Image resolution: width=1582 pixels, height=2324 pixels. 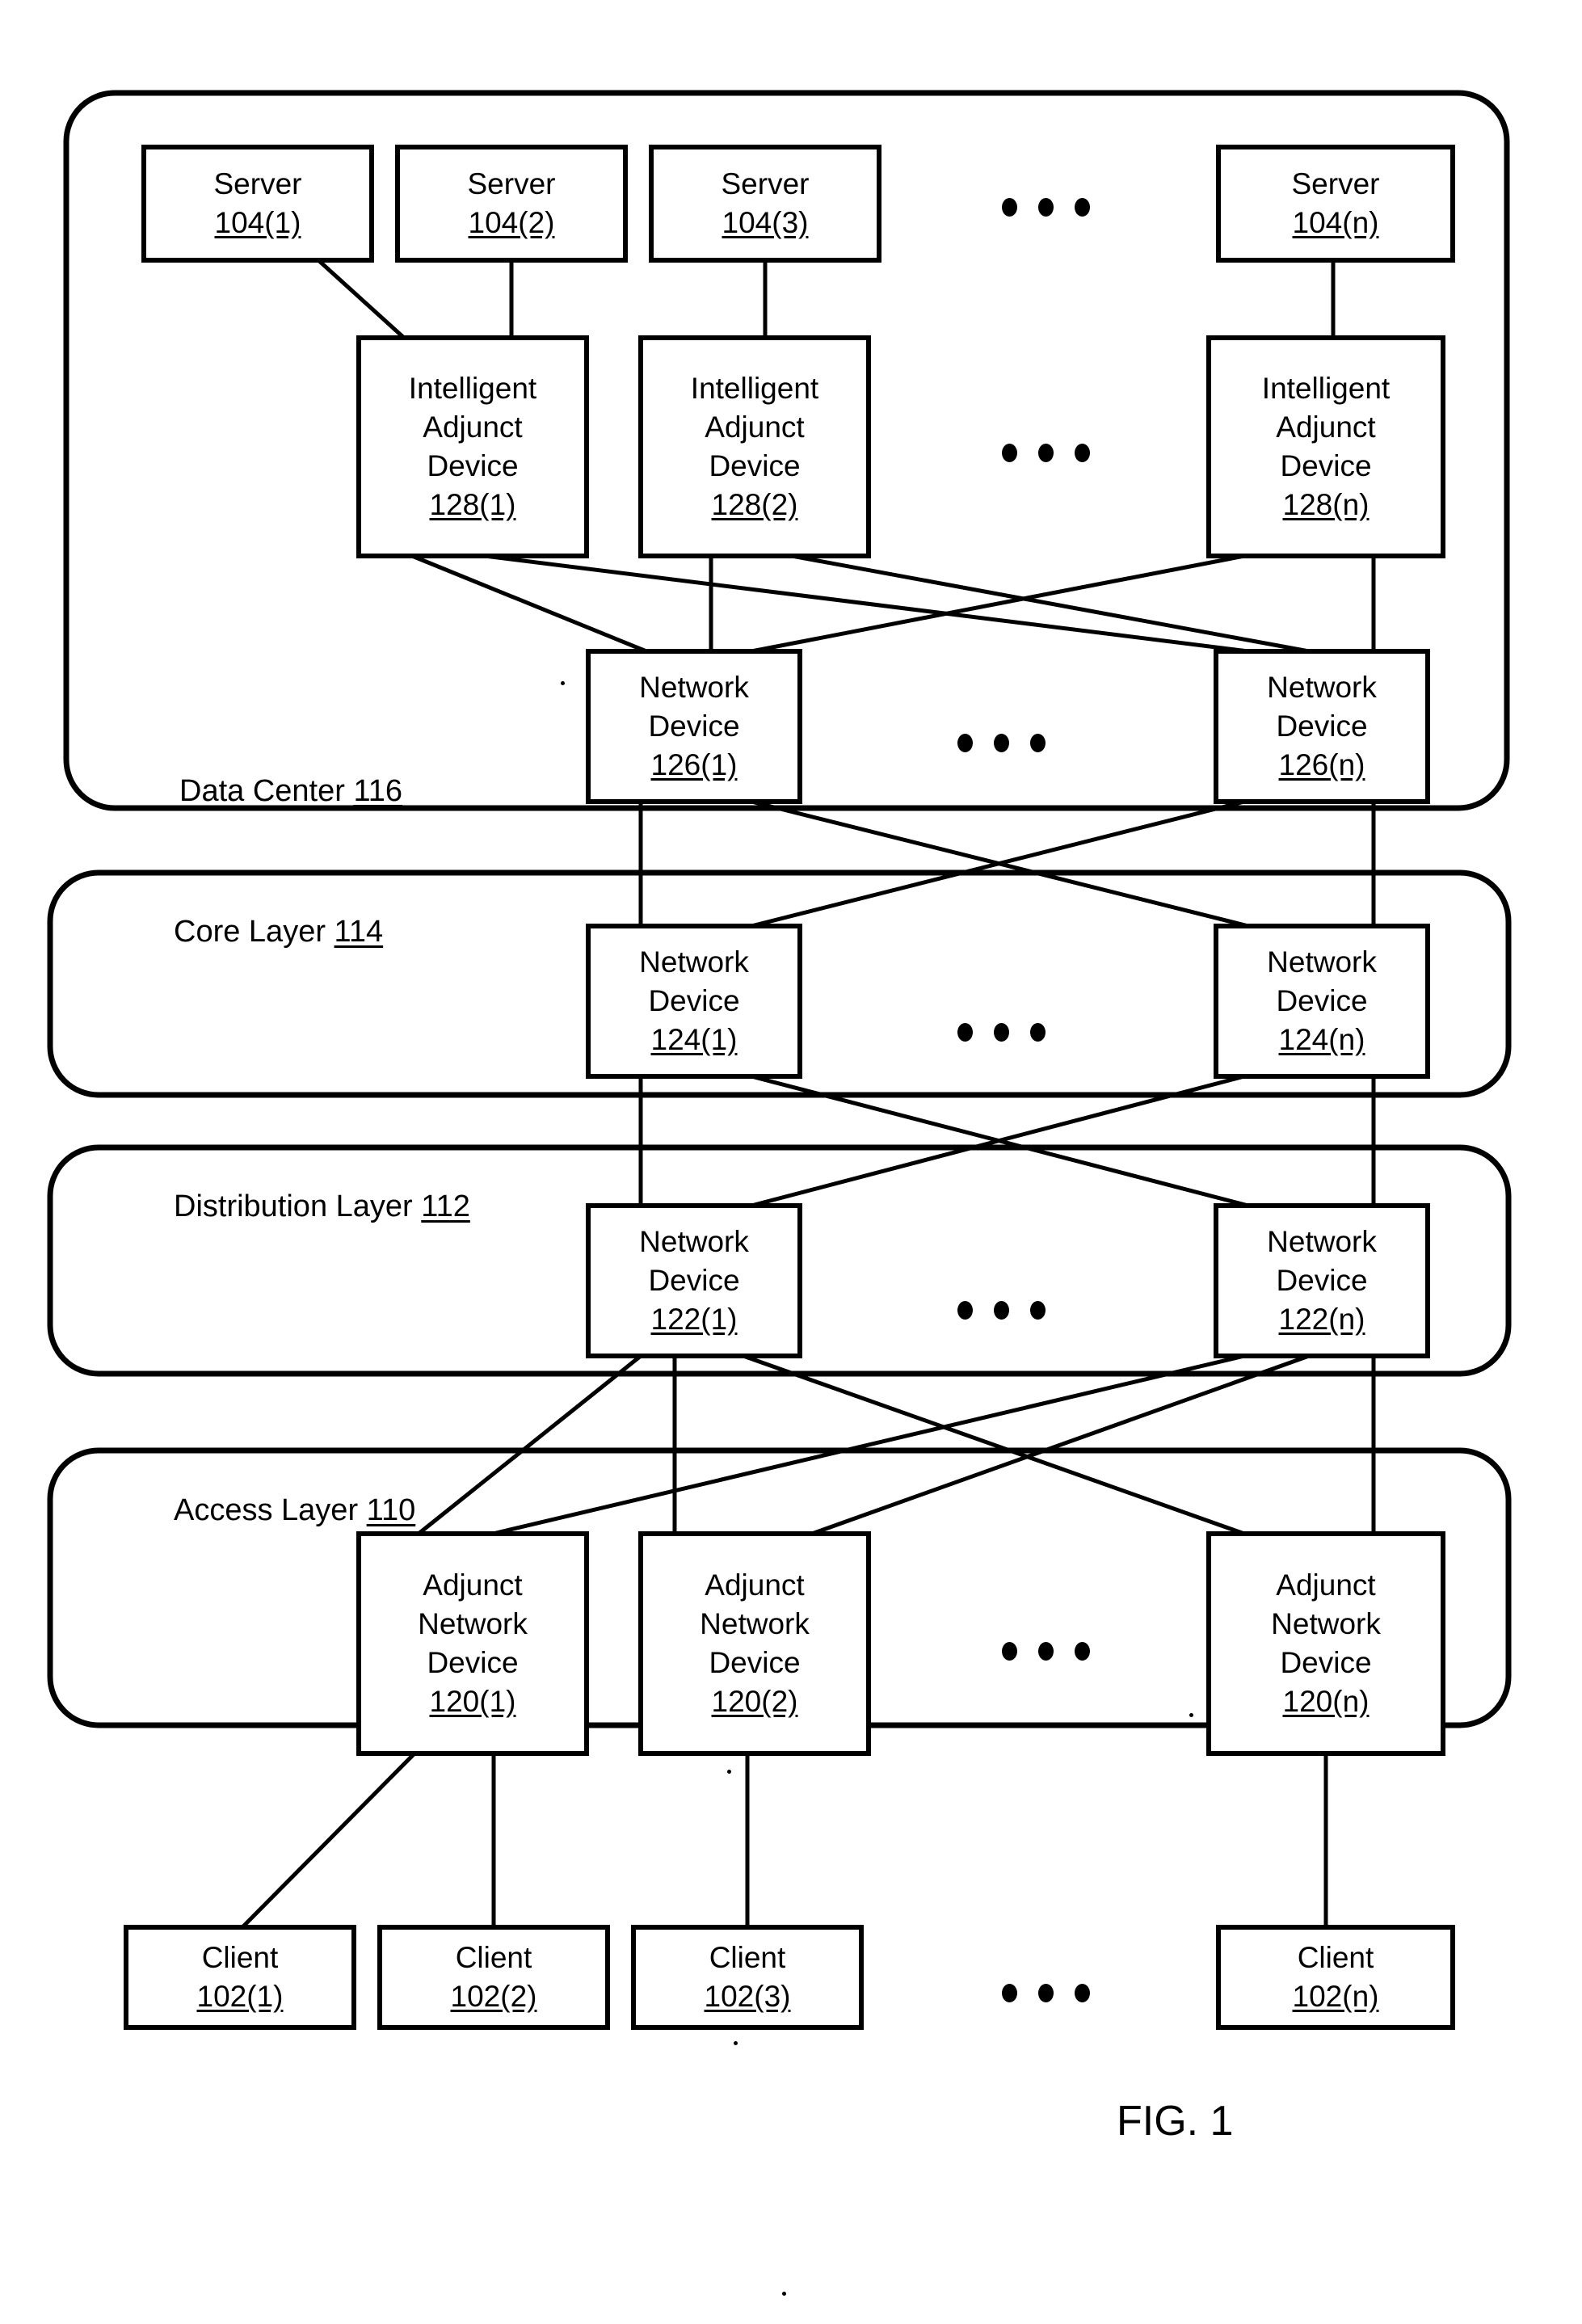 What do you see at coordinates (1322, 1001) in the screenshot?
I see `device-box-nd-124-n` at bounding box center [1322, 1001].